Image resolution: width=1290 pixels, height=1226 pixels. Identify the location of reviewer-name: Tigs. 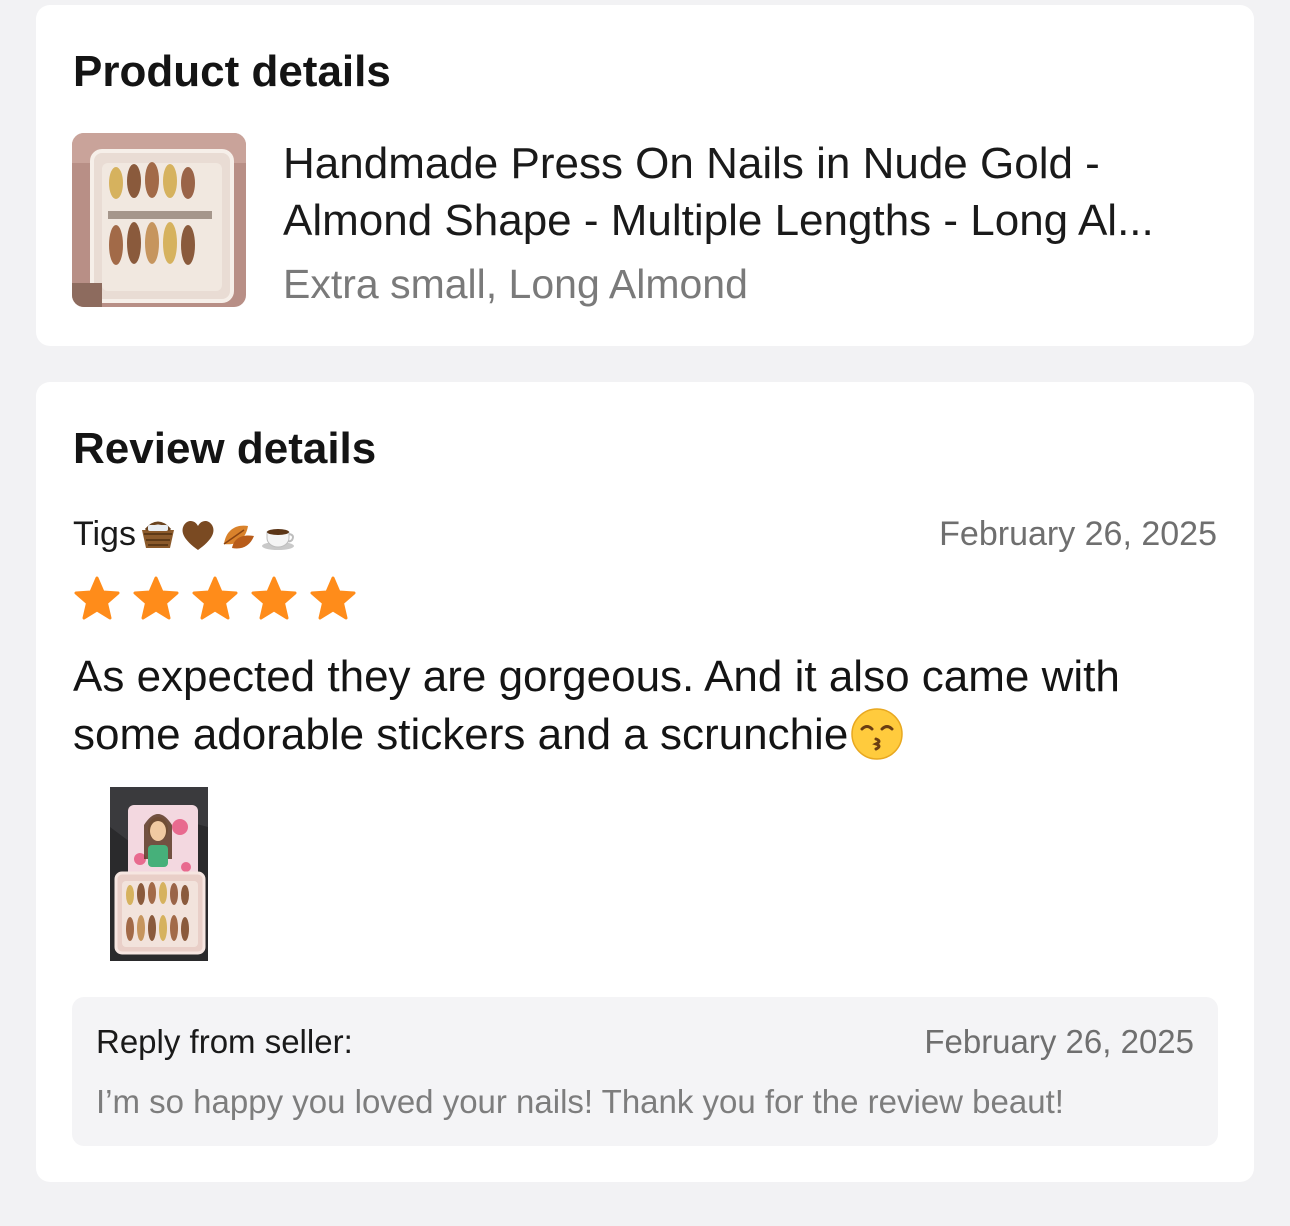
(104, 533).